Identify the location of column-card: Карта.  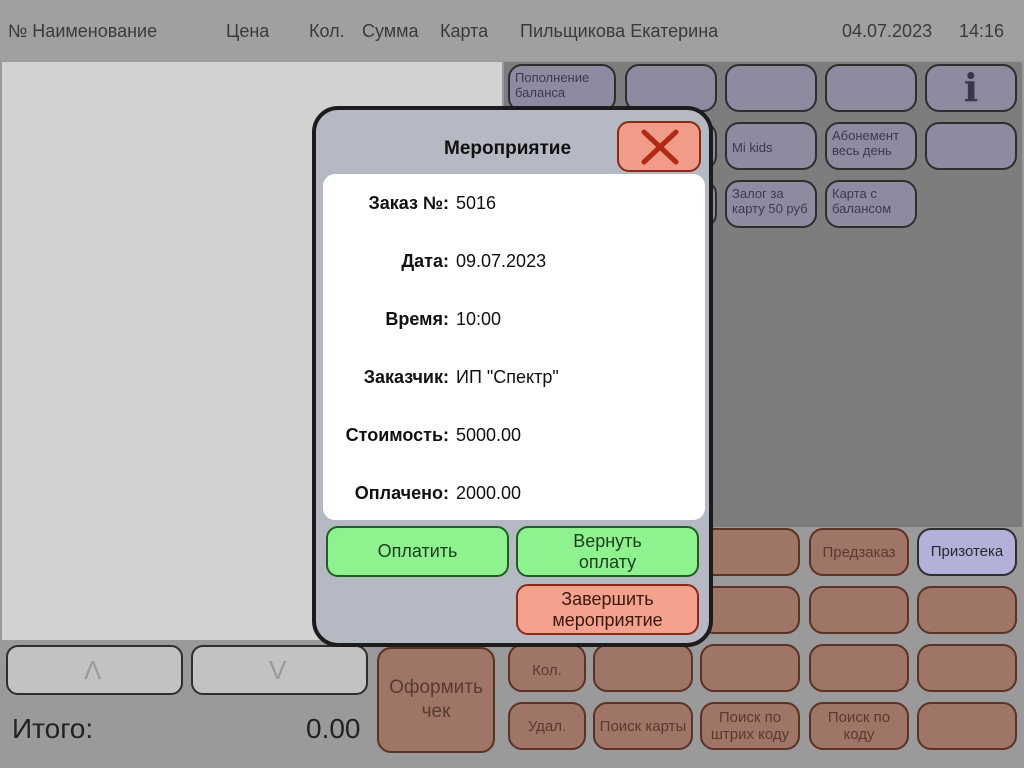
(464, 31).